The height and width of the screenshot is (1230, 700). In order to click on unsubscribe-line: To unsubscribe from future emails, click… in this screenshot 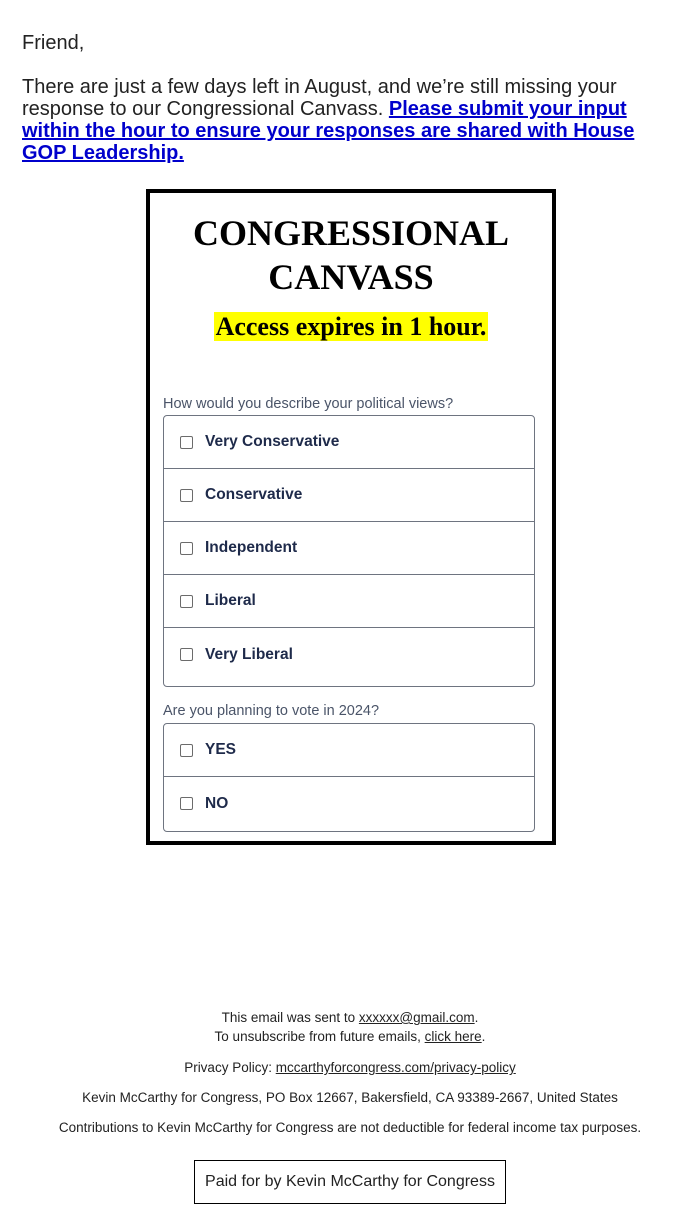, I will do `click(350, 1036)`.